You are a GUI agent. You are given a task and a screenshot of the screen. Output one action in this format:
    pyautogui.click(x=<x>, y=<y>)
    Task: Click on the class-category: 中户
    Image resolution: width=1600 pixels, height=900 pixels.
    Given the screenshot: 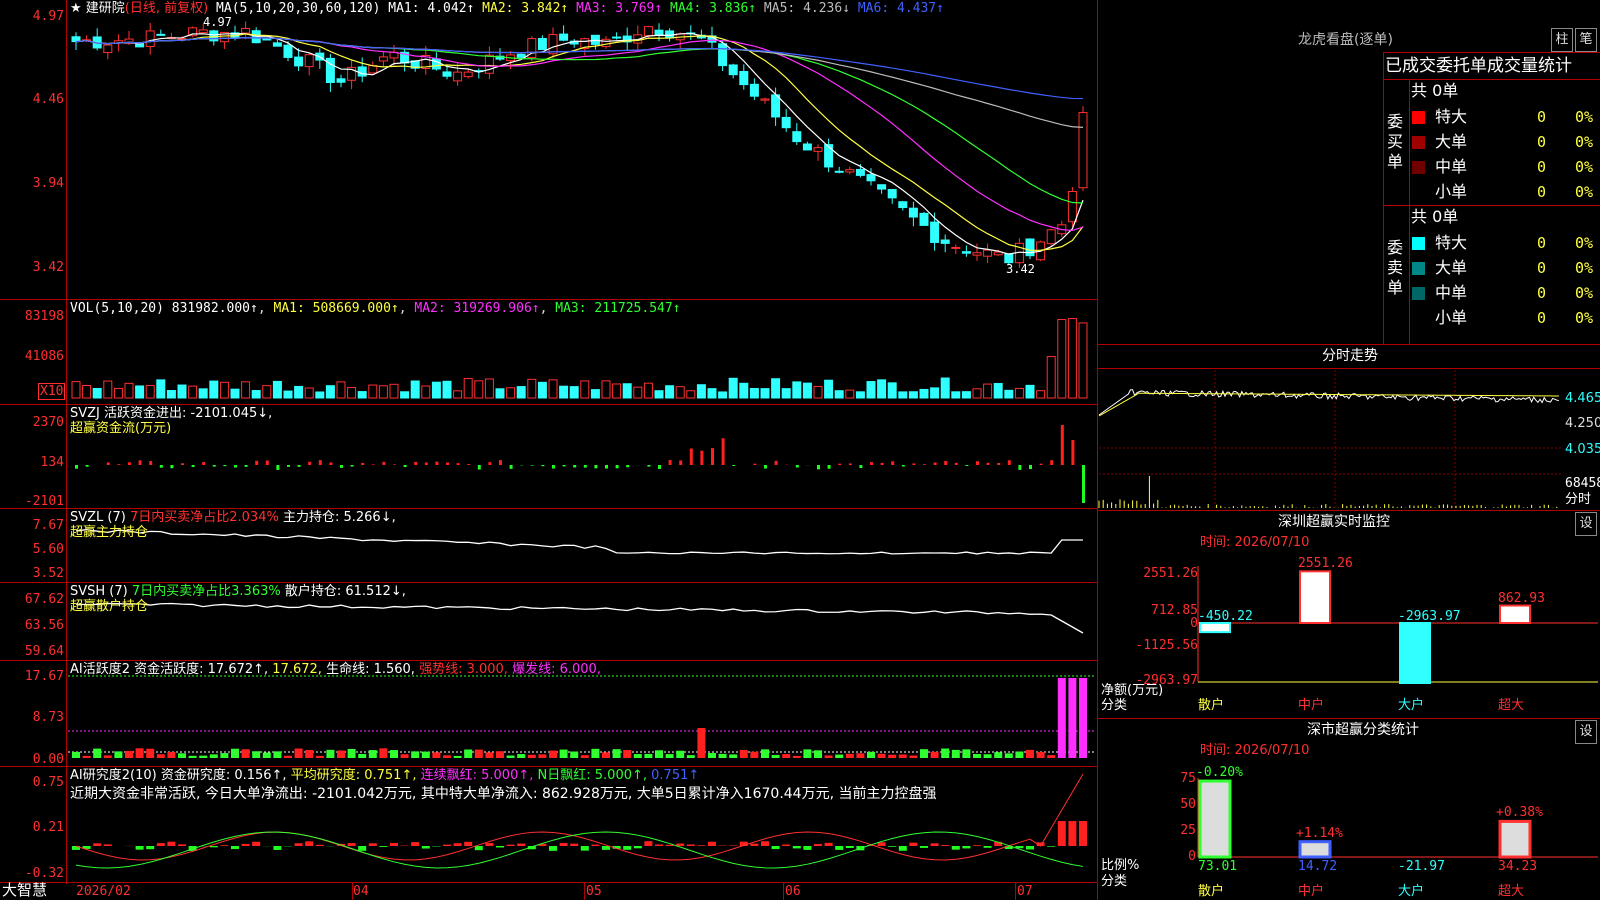 What is the action you would take?
    pyautogui.click(x=1311, y=891)
    